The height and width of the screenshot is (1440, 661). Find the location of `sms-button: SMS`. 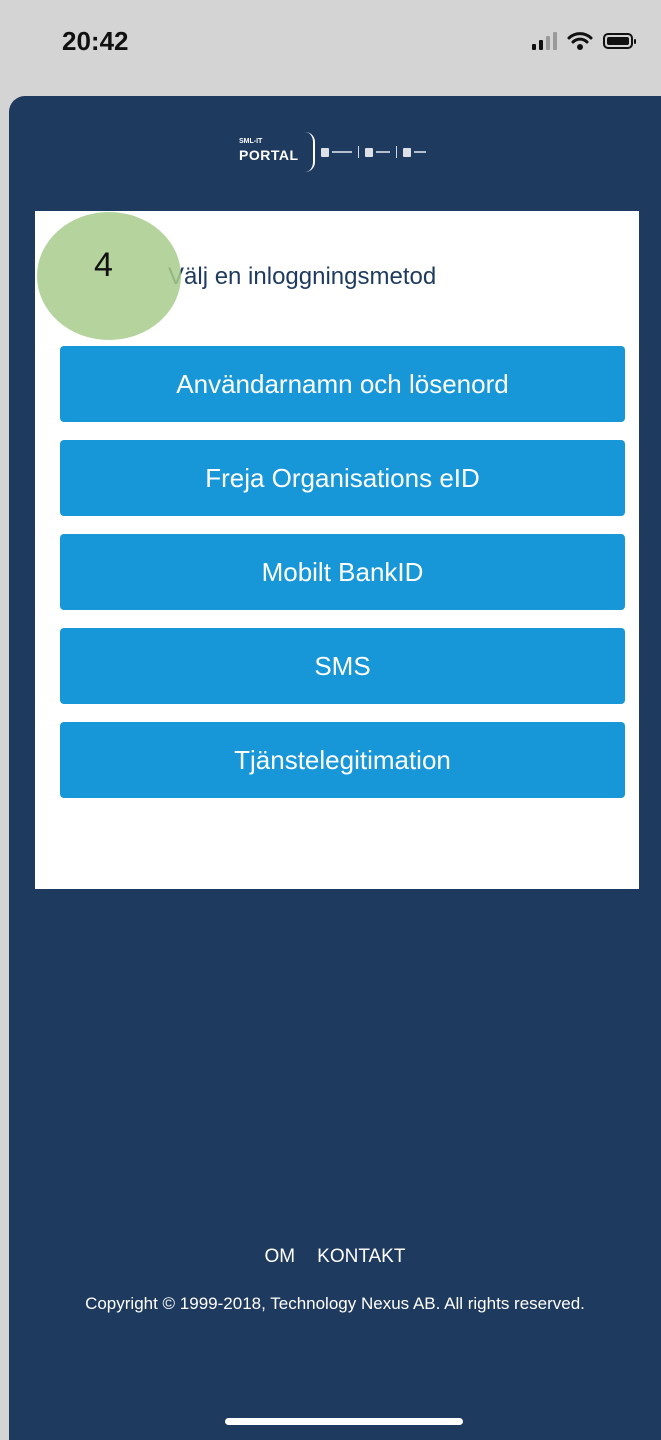

sms-button: SMS is located at coordinates (342, 666).